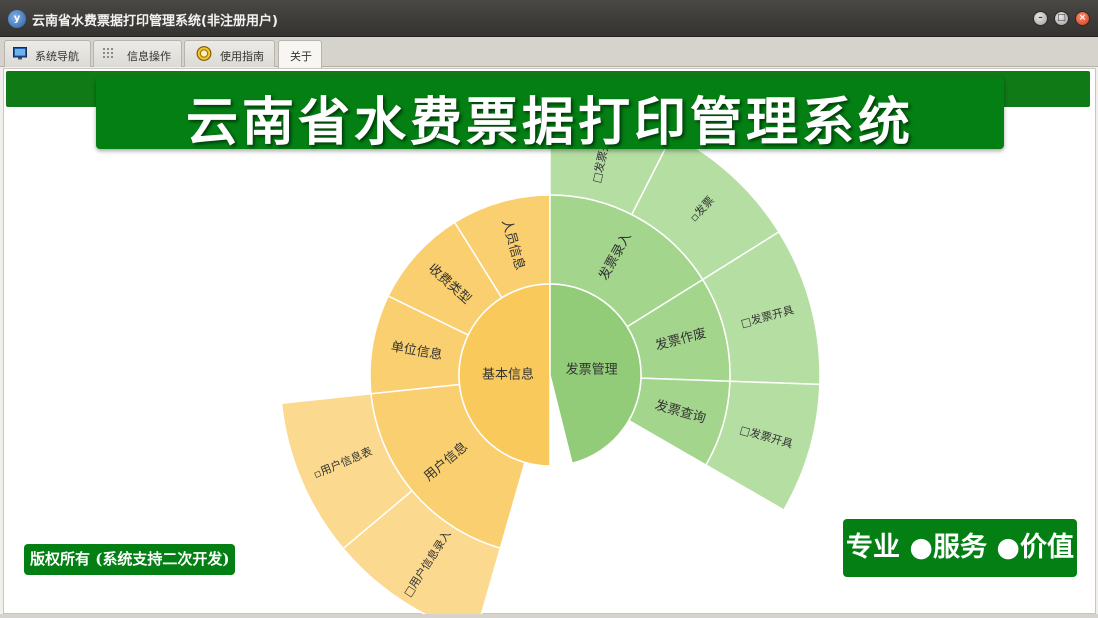 This screenshot has height=618, width=1098. What do you see at coordinates (592, 369) in the screenshot?
I see `menu-root-1-label: 发票管理` at bounding box center [592, 369].